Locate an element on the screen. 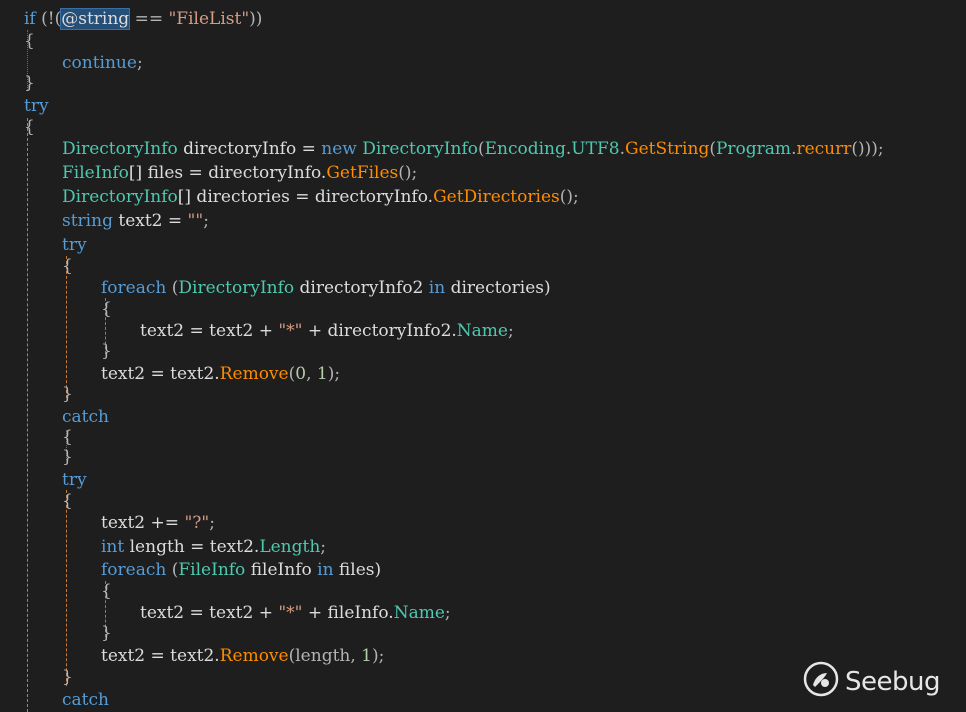 The image size is (966, 712). punctuation: , is located at coordinates (311, 374).